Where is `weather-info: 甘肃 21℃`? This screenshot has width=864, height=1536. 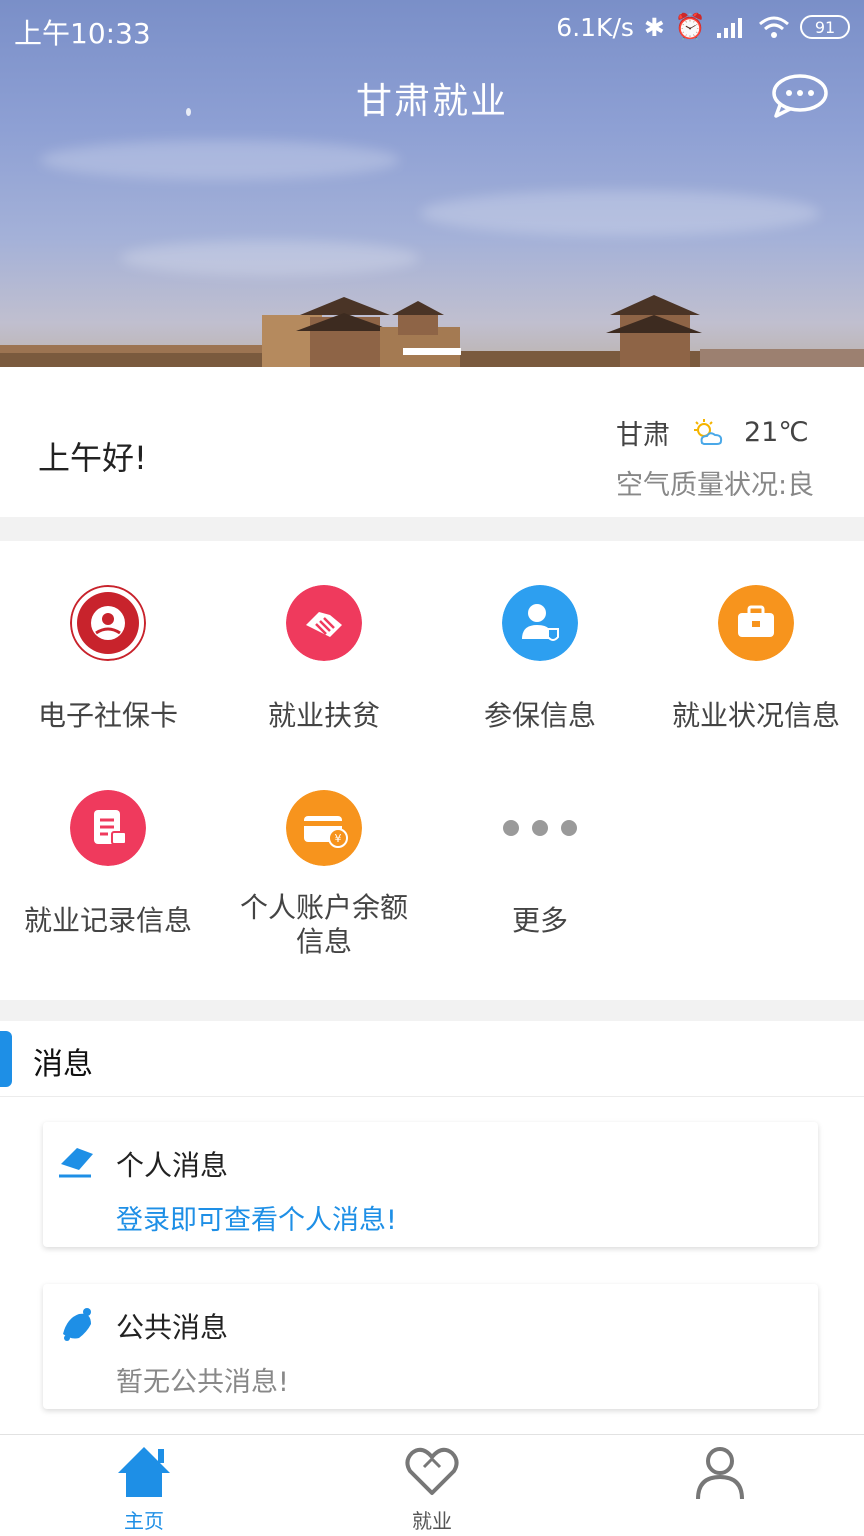 weather-info: 甘肃 21℃ is located at coordinates (712, 432).